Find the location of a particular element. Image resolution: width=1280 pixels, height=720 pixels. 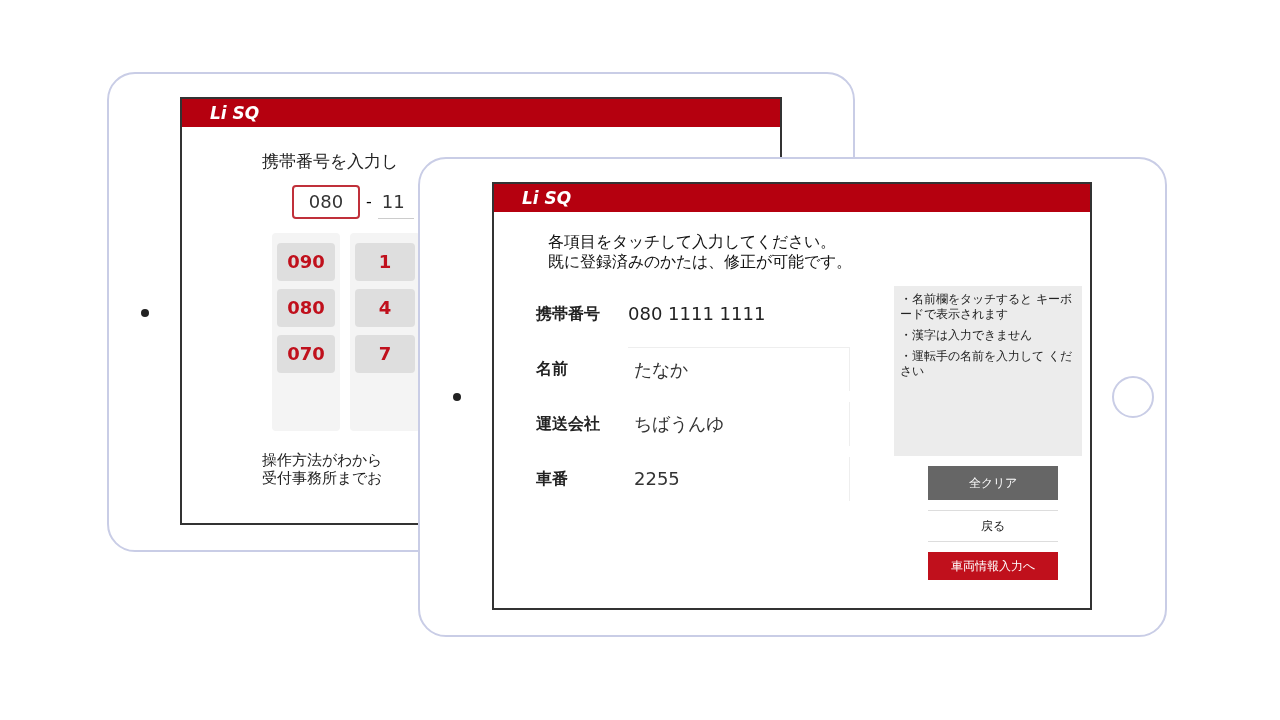

input-field: 2255 is located at coordinates (739, 478).